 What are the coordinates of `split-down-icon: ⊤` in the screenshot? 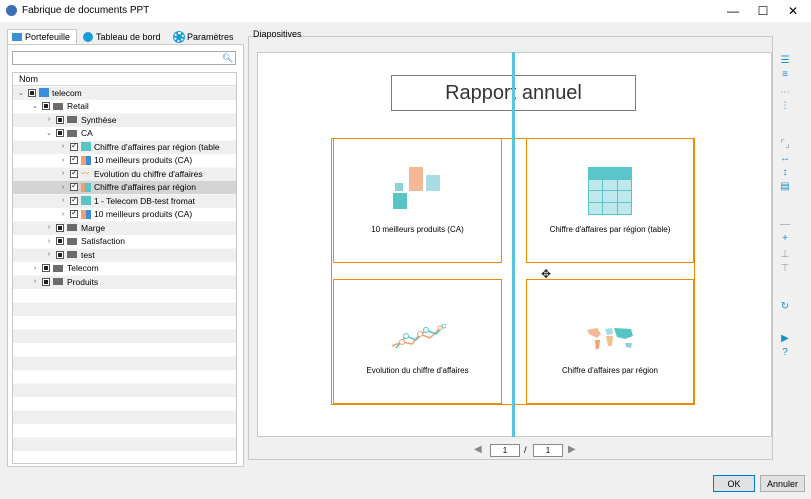 It's located at (785, 269).